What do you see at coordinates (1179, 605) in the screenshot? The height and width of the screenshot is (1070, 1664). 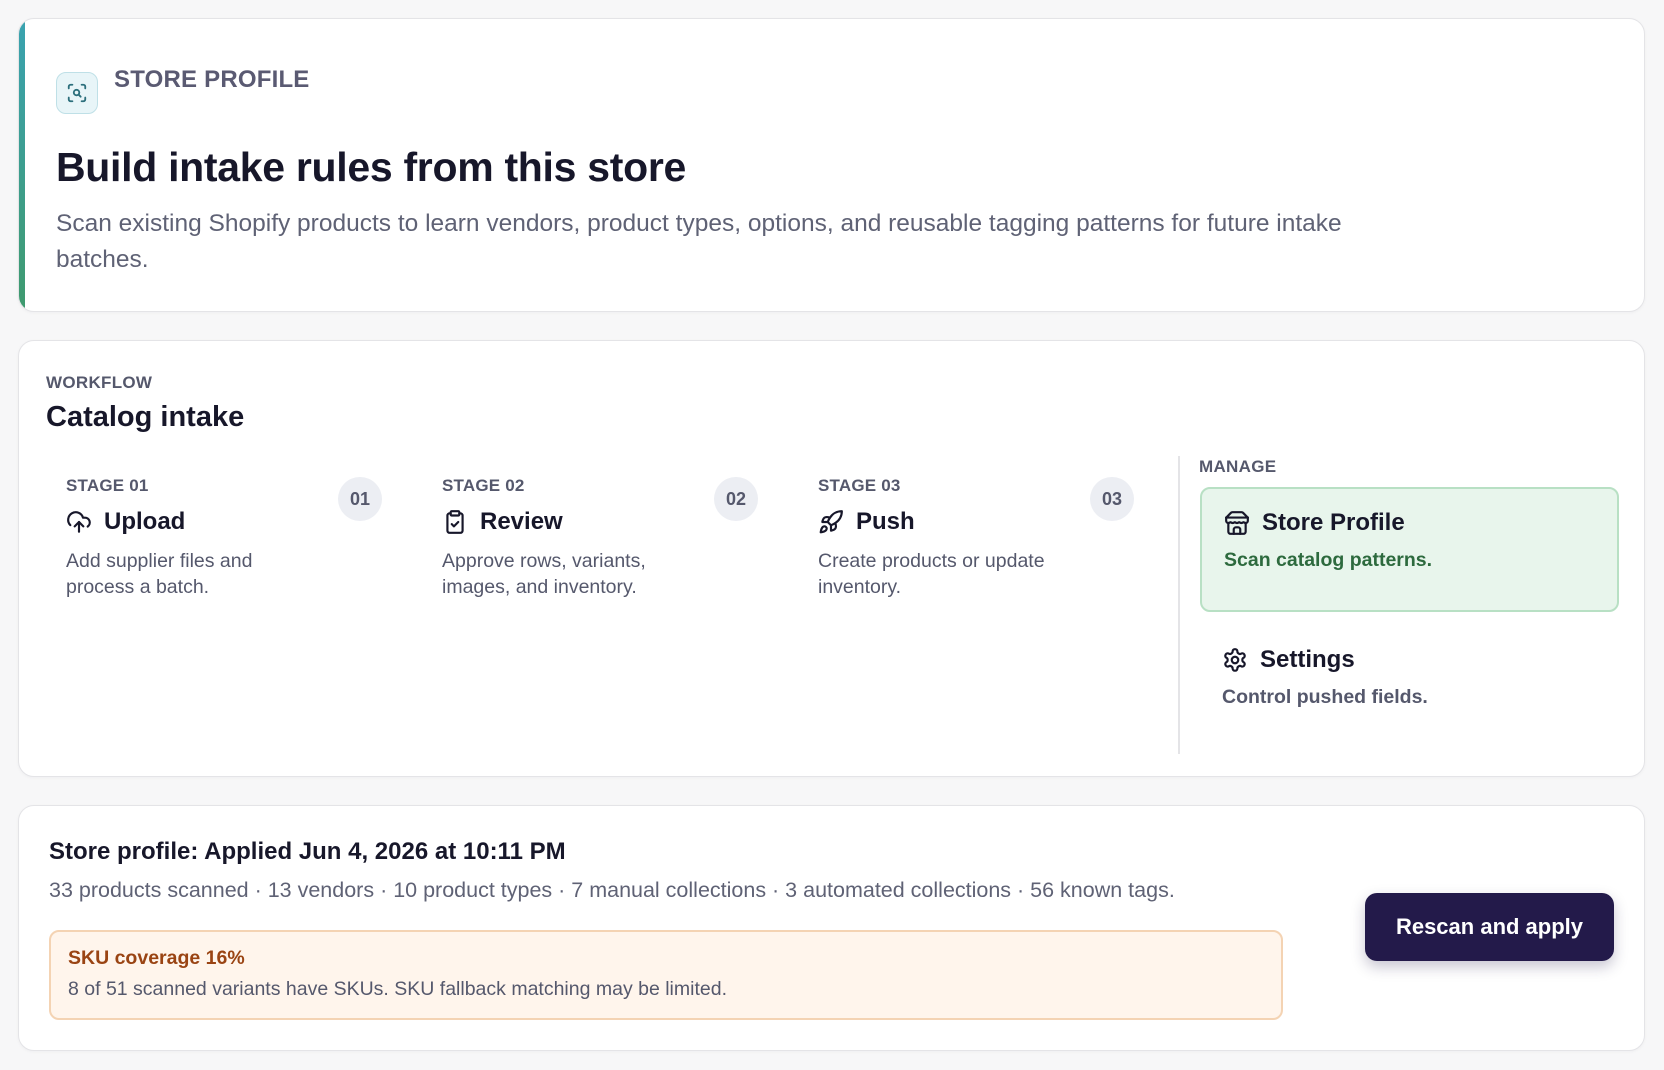 I see `divider` at bounding box center [1179, 605].